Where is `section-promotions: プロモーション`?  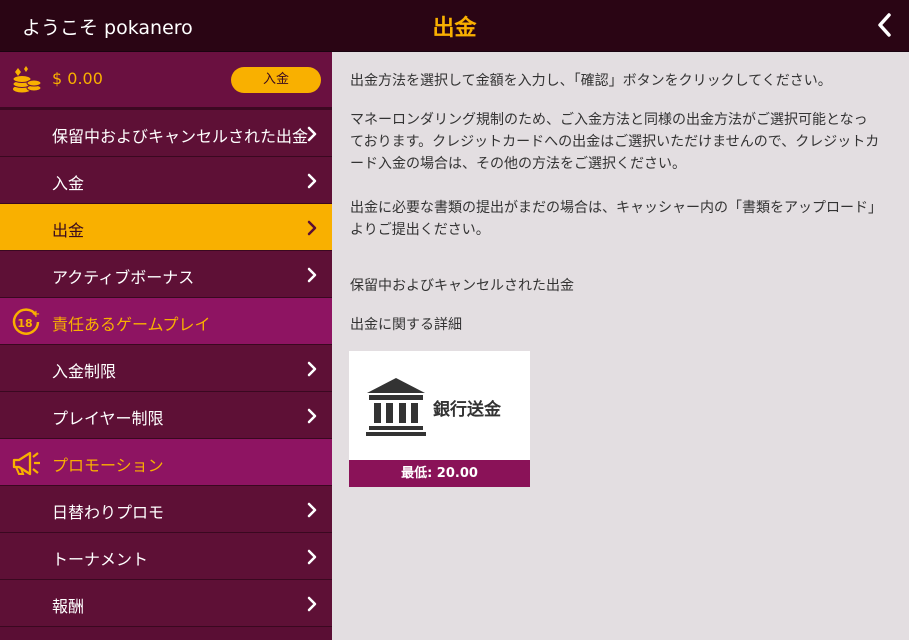
section-promotions: プロモーション is located at coordinates (166, 462).